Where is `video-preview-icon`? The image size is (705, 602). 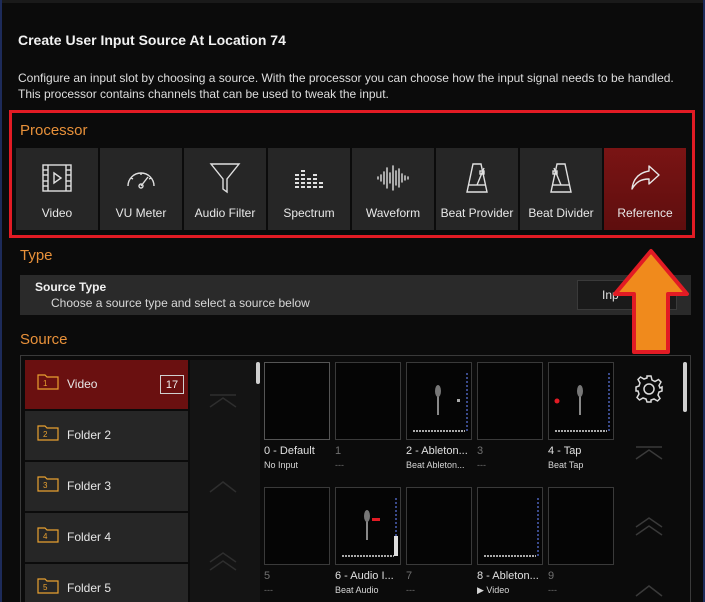
video-preview-icon is located at coordinates (511, 527).